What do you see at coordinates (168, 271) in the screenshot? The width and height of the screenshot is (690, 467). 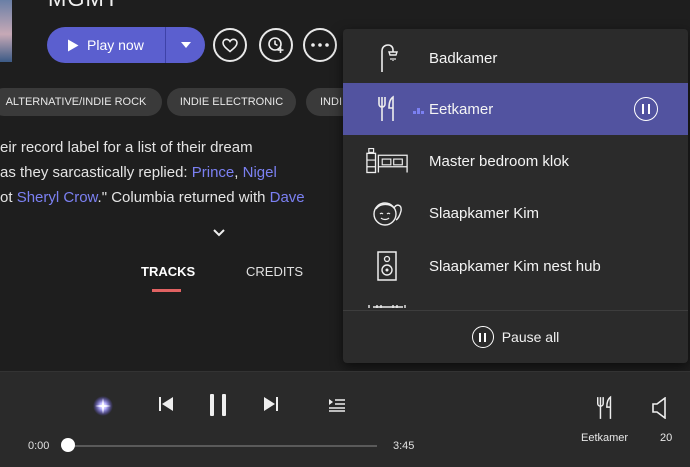 I see `tab-tracks: TRACKS` at bounding box center [168, 271].